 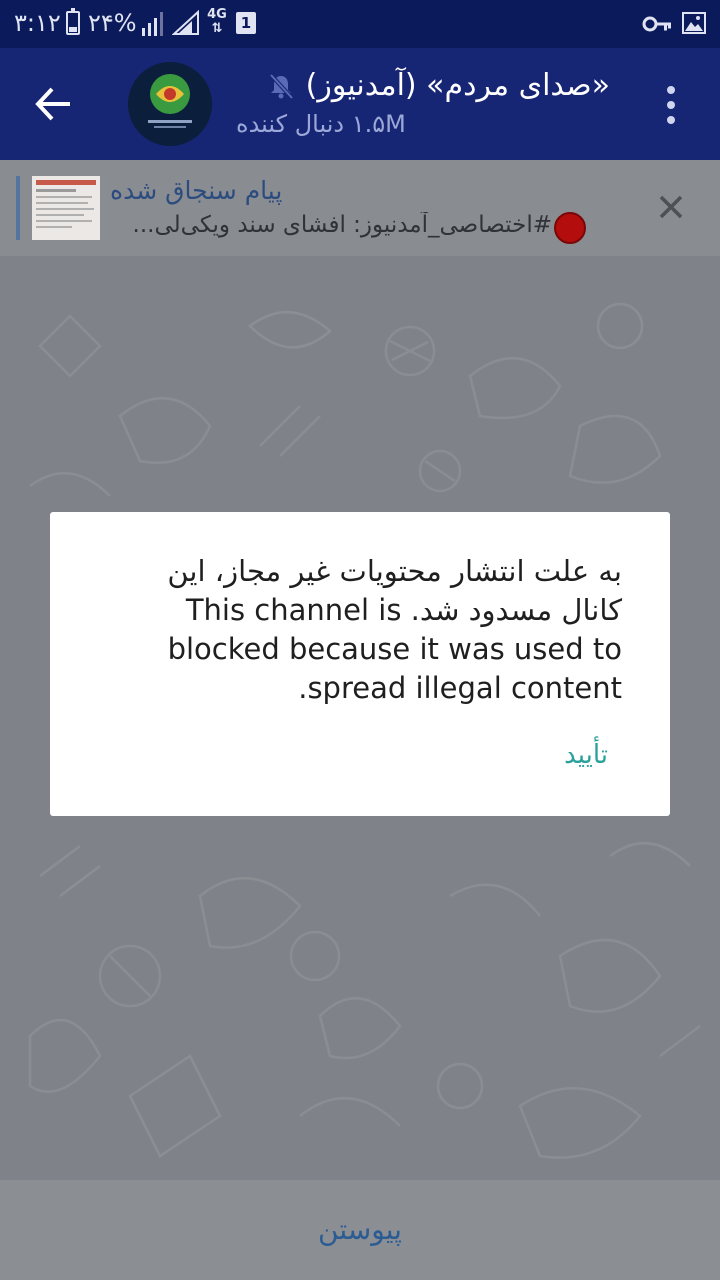 What do you see at coordinates (457, 85) in the screenshot?
I see `channel-title: «صدای مردم» (آمدنیوز)` at bounding box center [457, 85].